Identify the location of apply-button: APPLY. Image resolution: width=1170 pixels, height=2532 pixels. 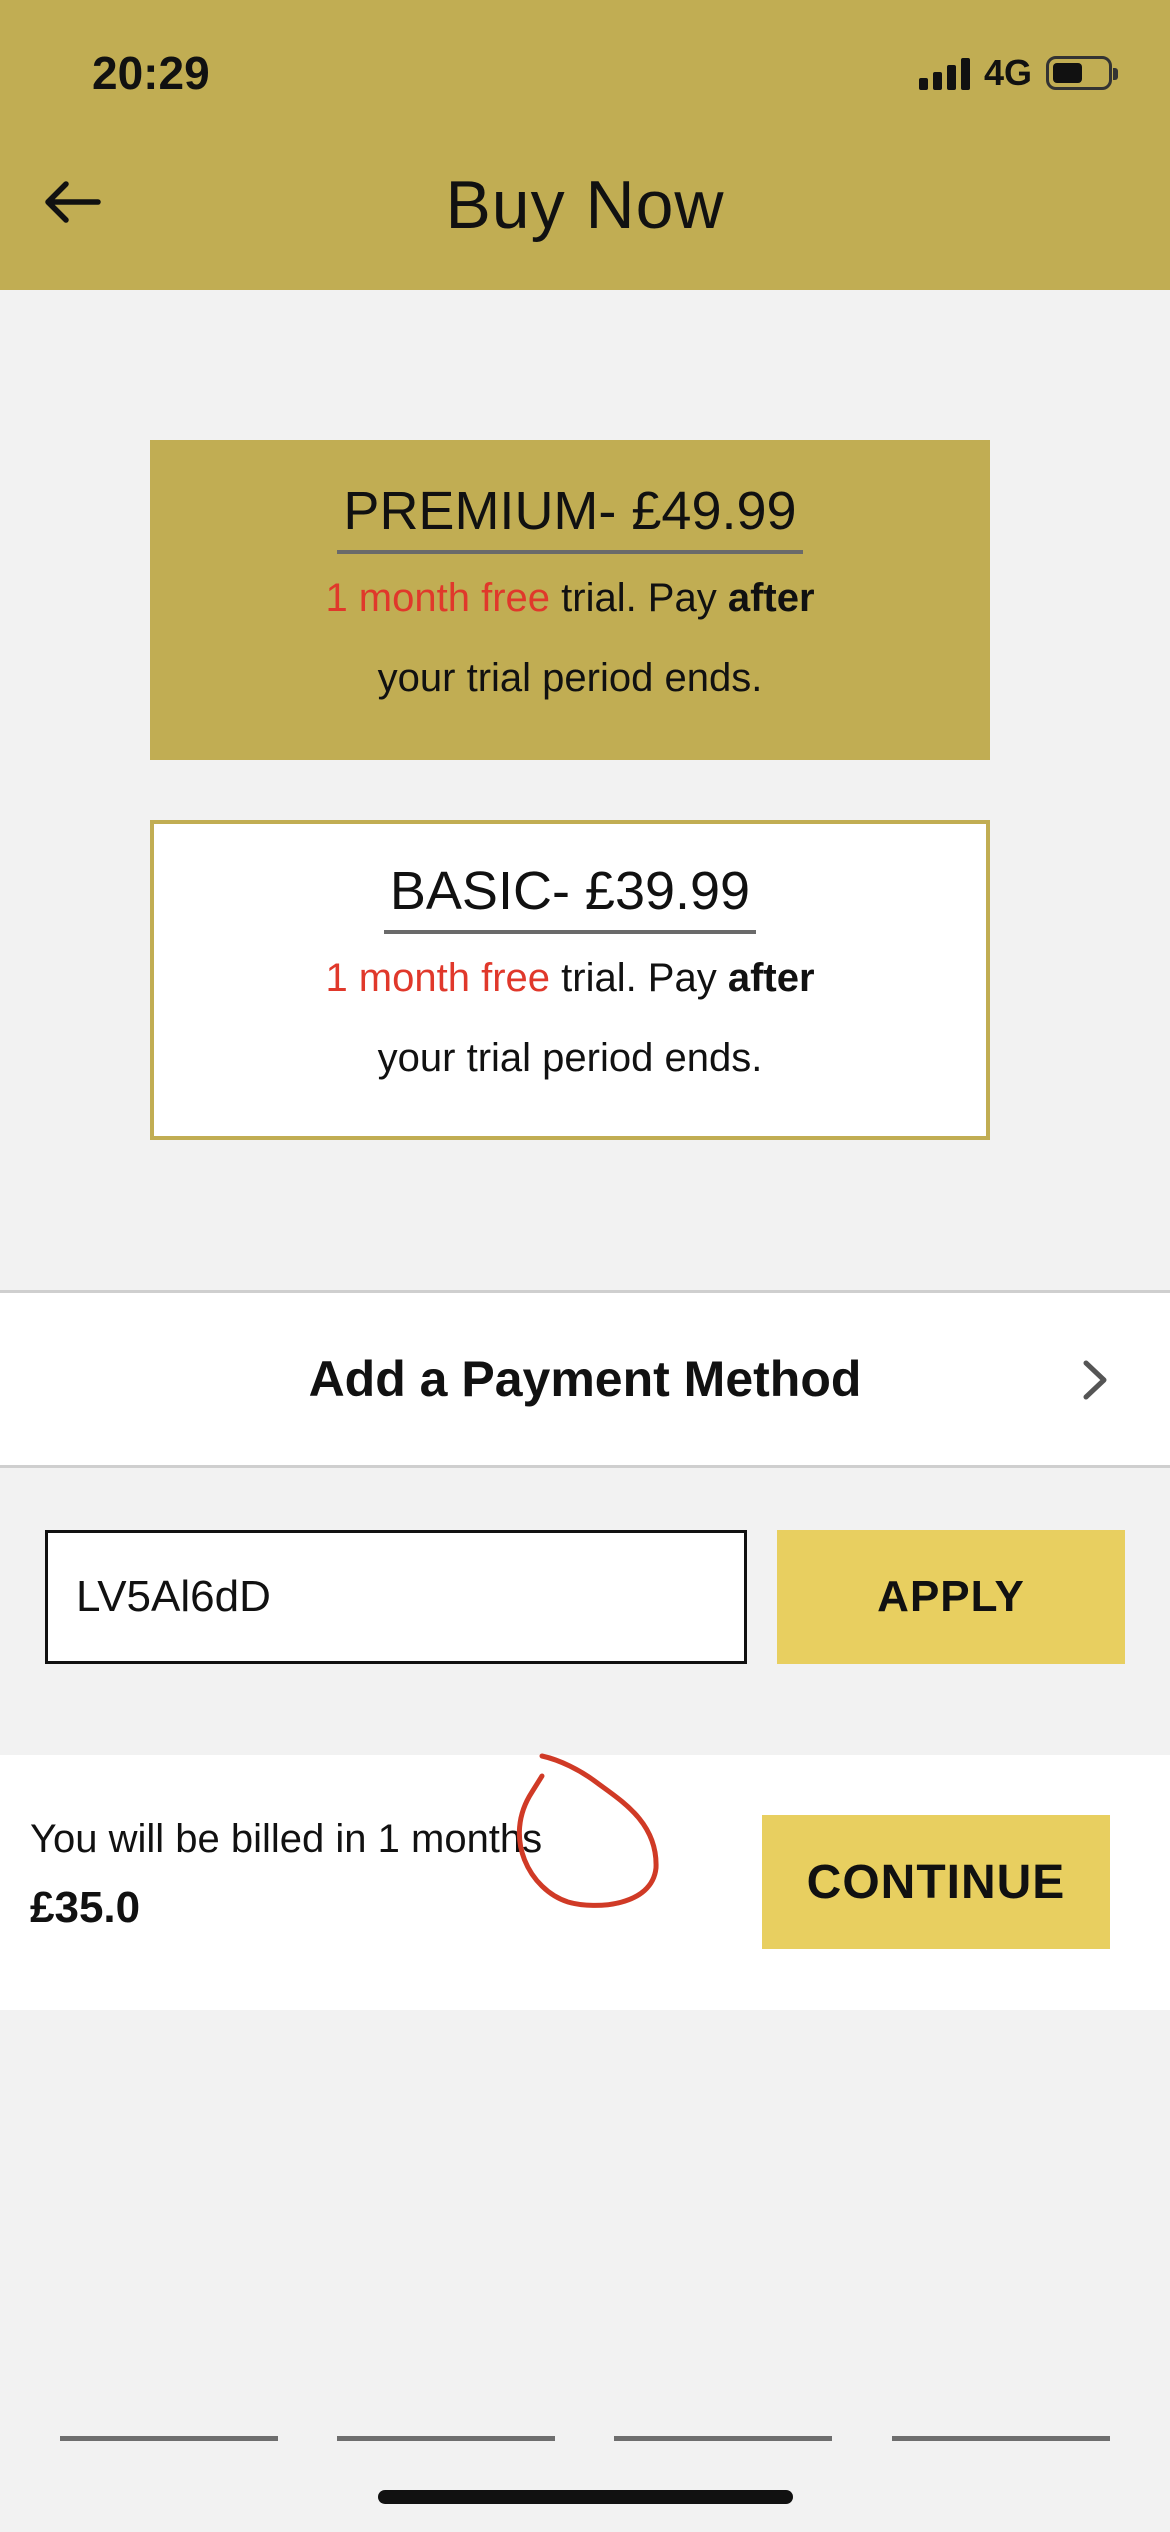
(951, 1597).